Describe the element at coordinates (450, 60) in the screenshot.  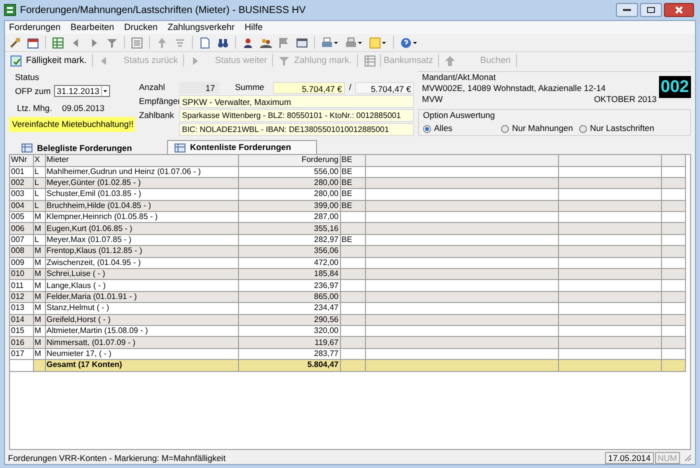
I see `arrow-up-icon` at that location.